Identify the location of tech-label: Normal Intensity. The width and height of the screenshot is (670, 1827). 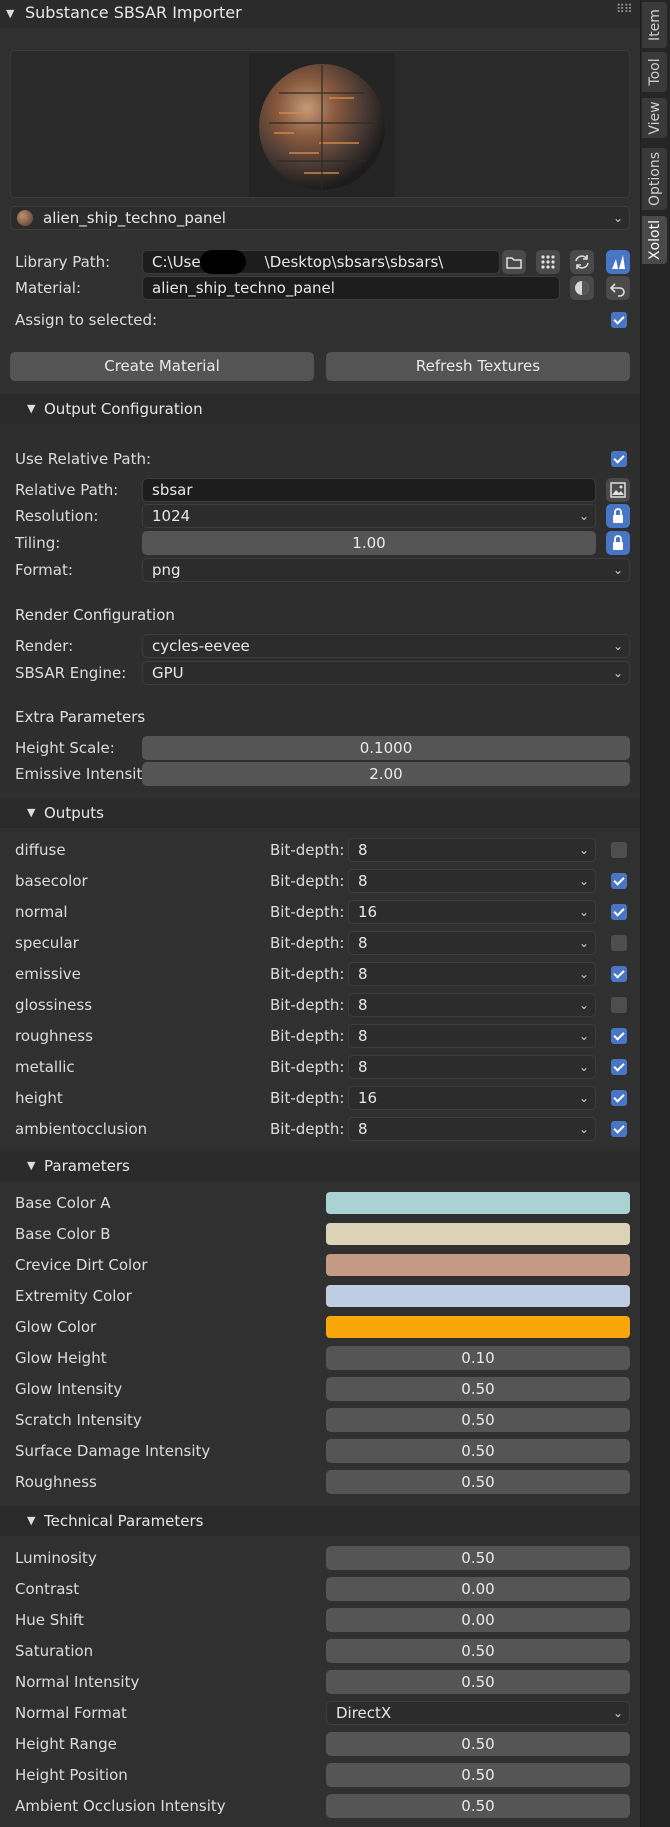
(77, 1682).